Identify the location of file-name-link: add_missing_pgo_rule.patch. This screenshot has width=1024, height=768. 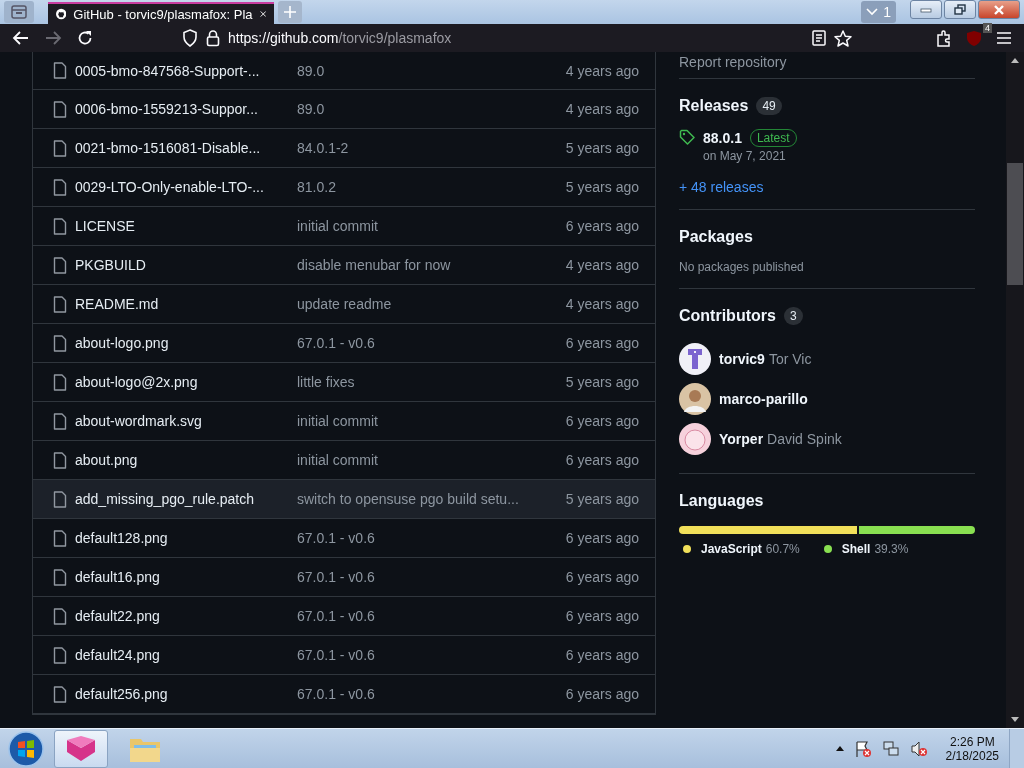
(186, 499).